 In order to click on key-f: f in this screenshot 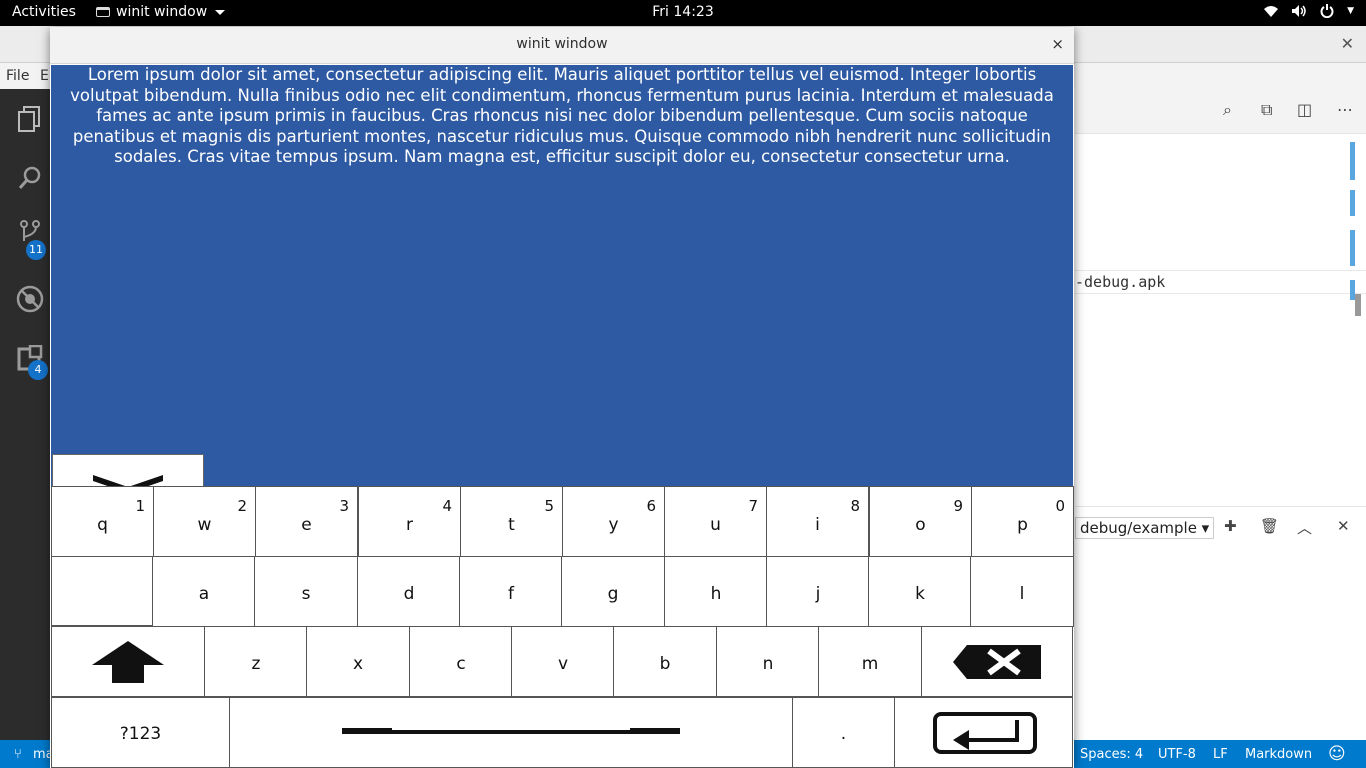, I will do `click(511, 591)`.